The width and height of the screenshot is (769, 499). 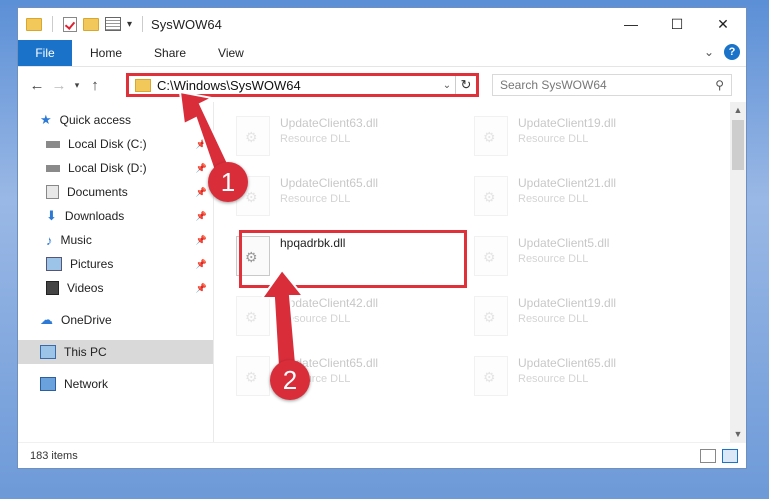 I want to click on details-view-icon, so click(x=708, y=456).